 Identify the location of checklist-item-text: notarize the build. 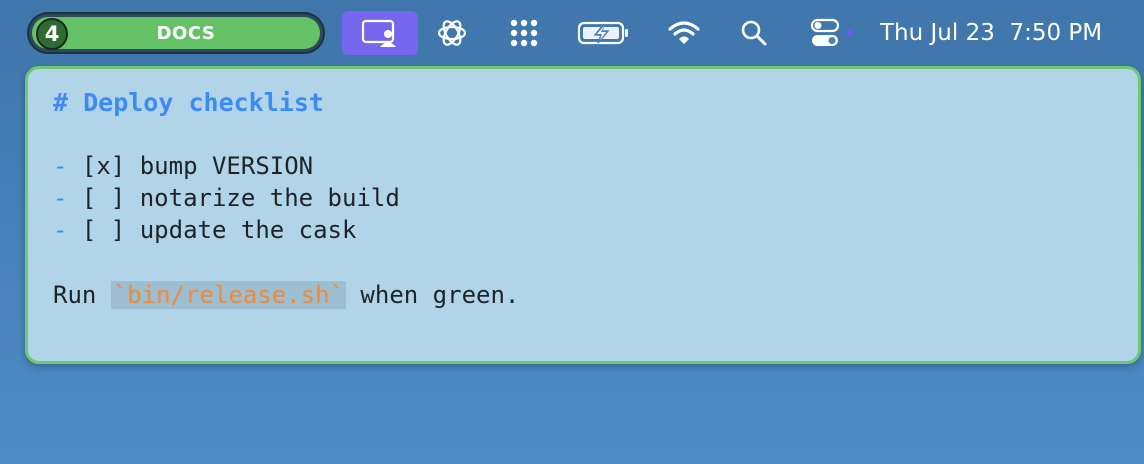
(269, 198).